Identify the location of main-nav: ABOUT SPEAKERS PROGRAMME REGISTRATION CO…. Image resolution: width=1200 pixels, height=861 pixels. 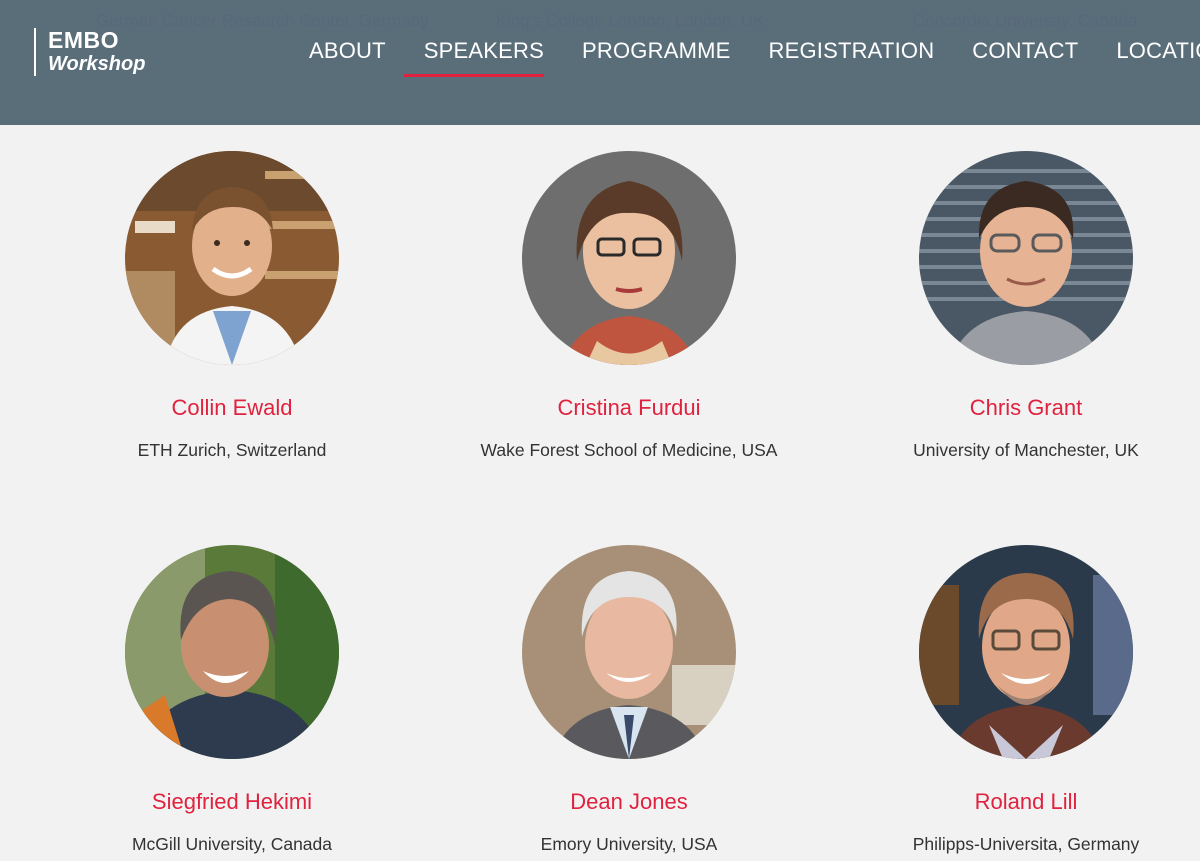
(745, 54).